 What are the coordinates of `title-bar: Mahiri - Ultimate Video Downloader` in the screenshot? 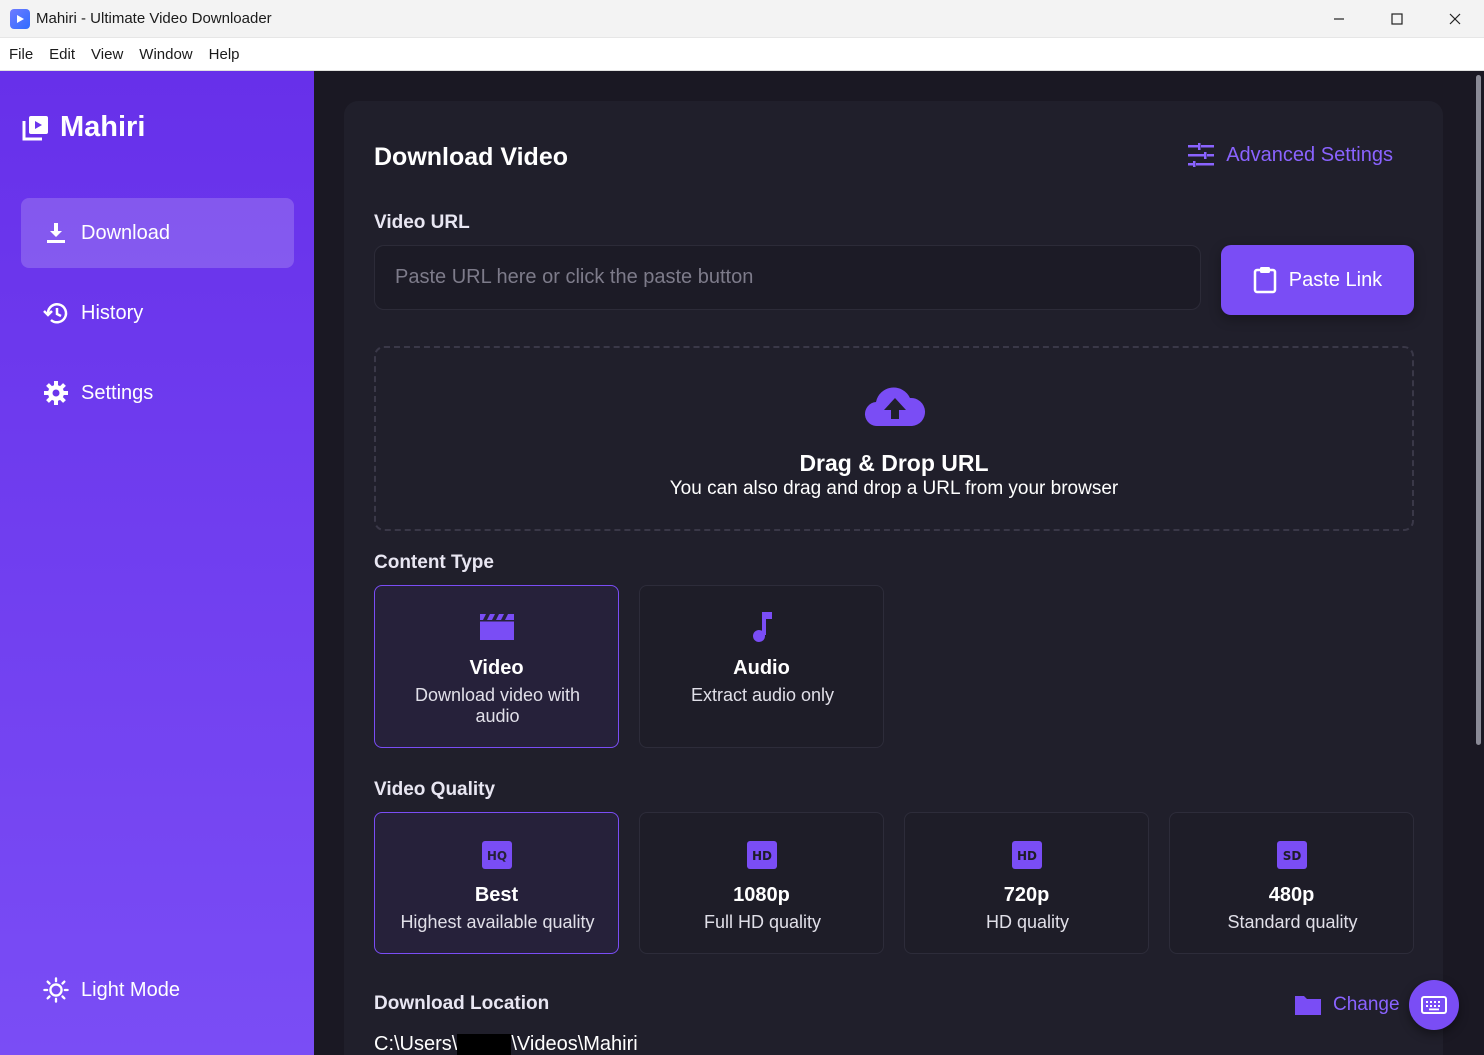 It's located at (742, 19).